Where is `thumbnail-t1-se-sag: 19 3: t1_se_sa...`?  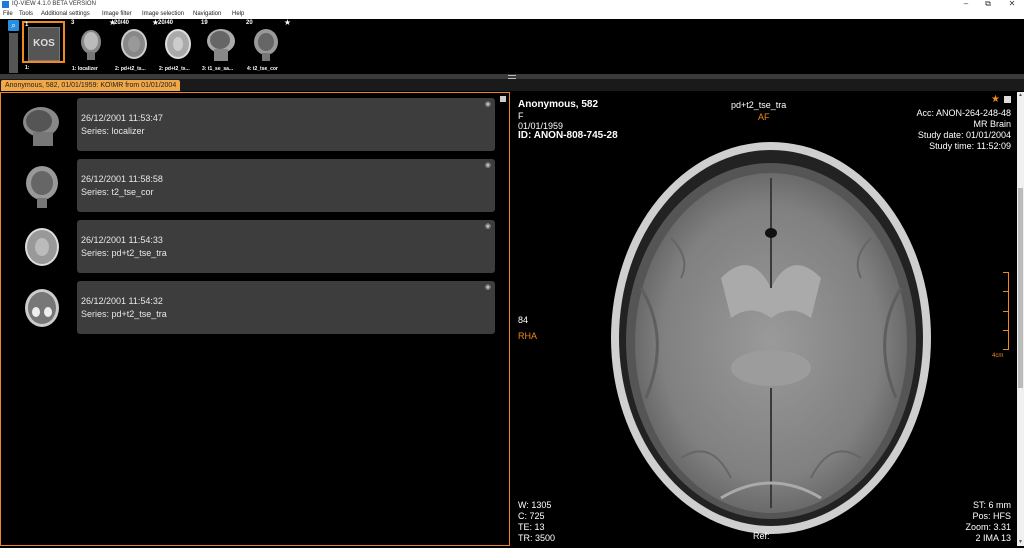
thumbnail-t1-se-sag: 19 3: t1_se_sa... is located at coordinates (219, 46).